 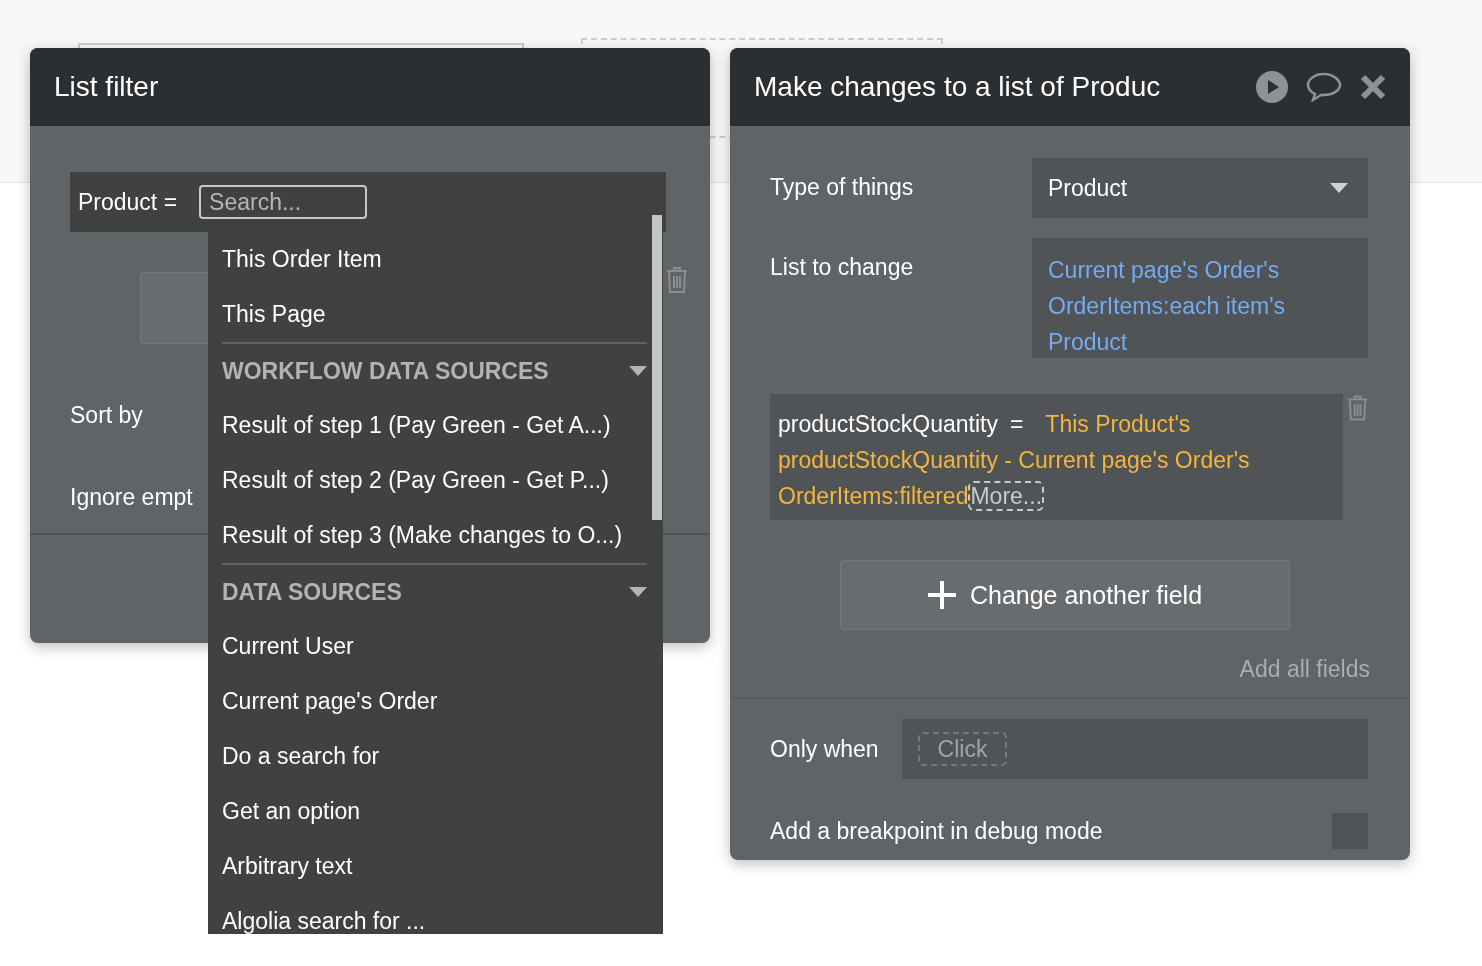 What do you see at coordinates (825, 749) in the screenshot?
I see `field-label: Only when` at bounding box center [825, 749].